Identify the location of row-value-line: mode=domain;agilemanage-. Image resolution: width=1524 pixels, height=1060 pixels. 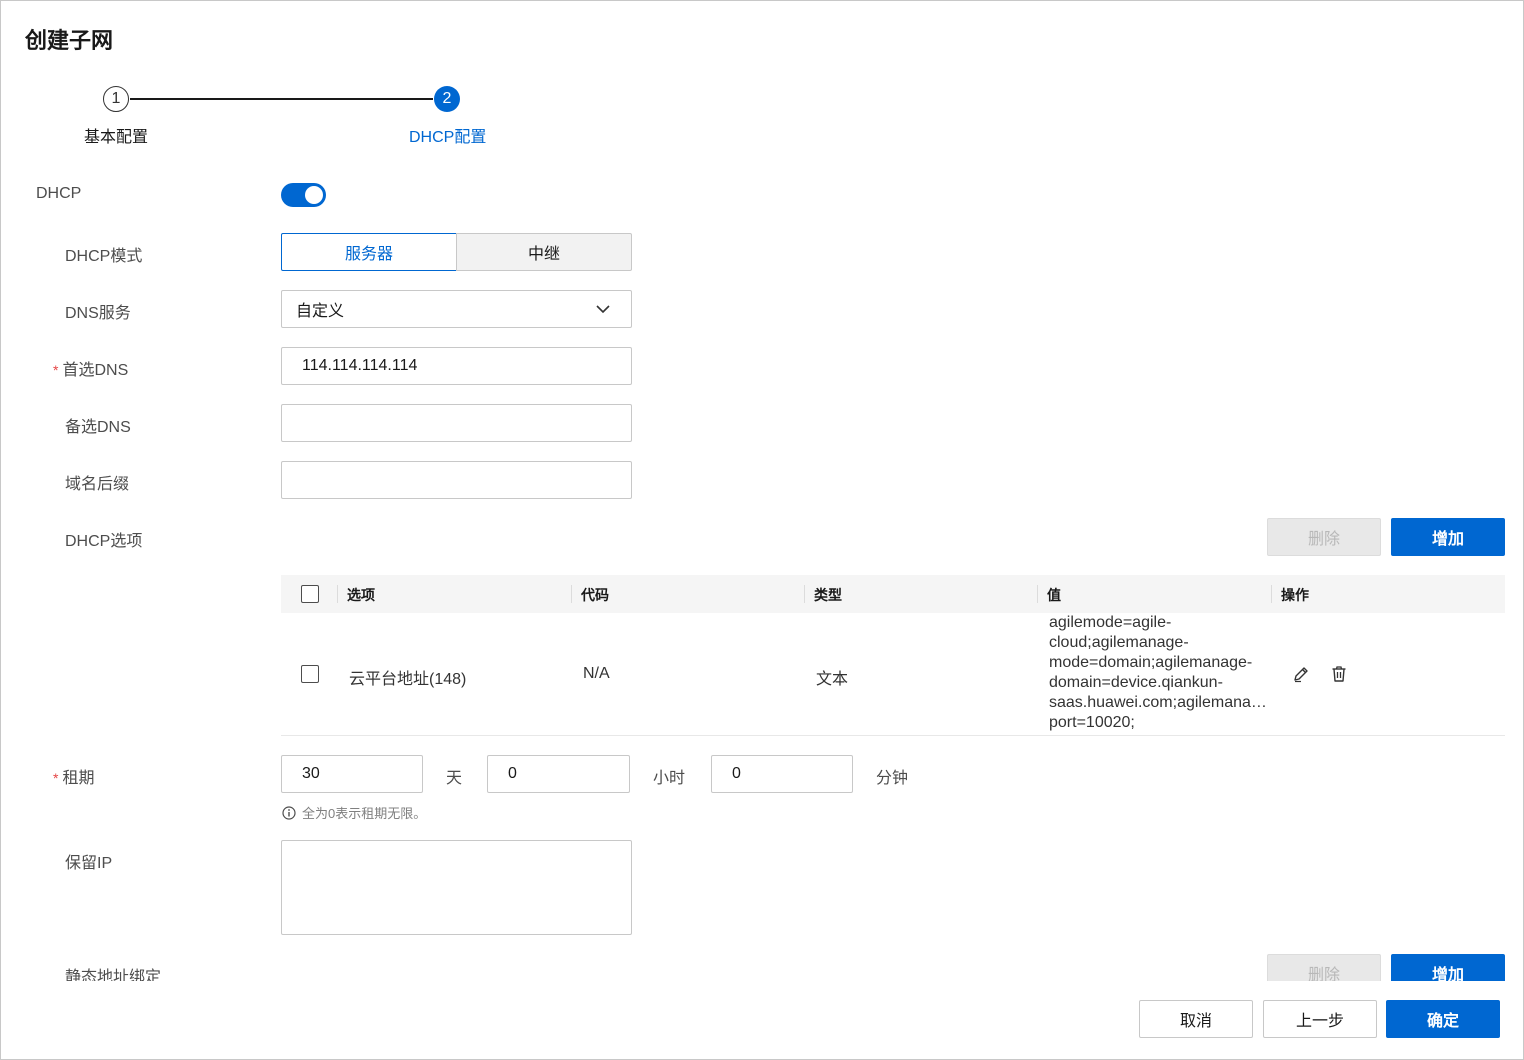
(1151, 662).